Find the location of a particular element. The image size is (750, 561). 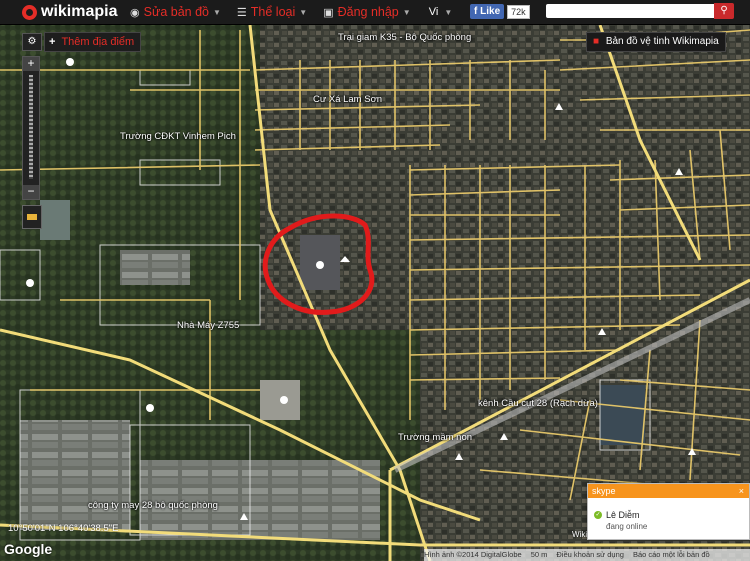

skype-widget: skype × ✓ Lê Diễm đang online is located at coordinates (668, 511).